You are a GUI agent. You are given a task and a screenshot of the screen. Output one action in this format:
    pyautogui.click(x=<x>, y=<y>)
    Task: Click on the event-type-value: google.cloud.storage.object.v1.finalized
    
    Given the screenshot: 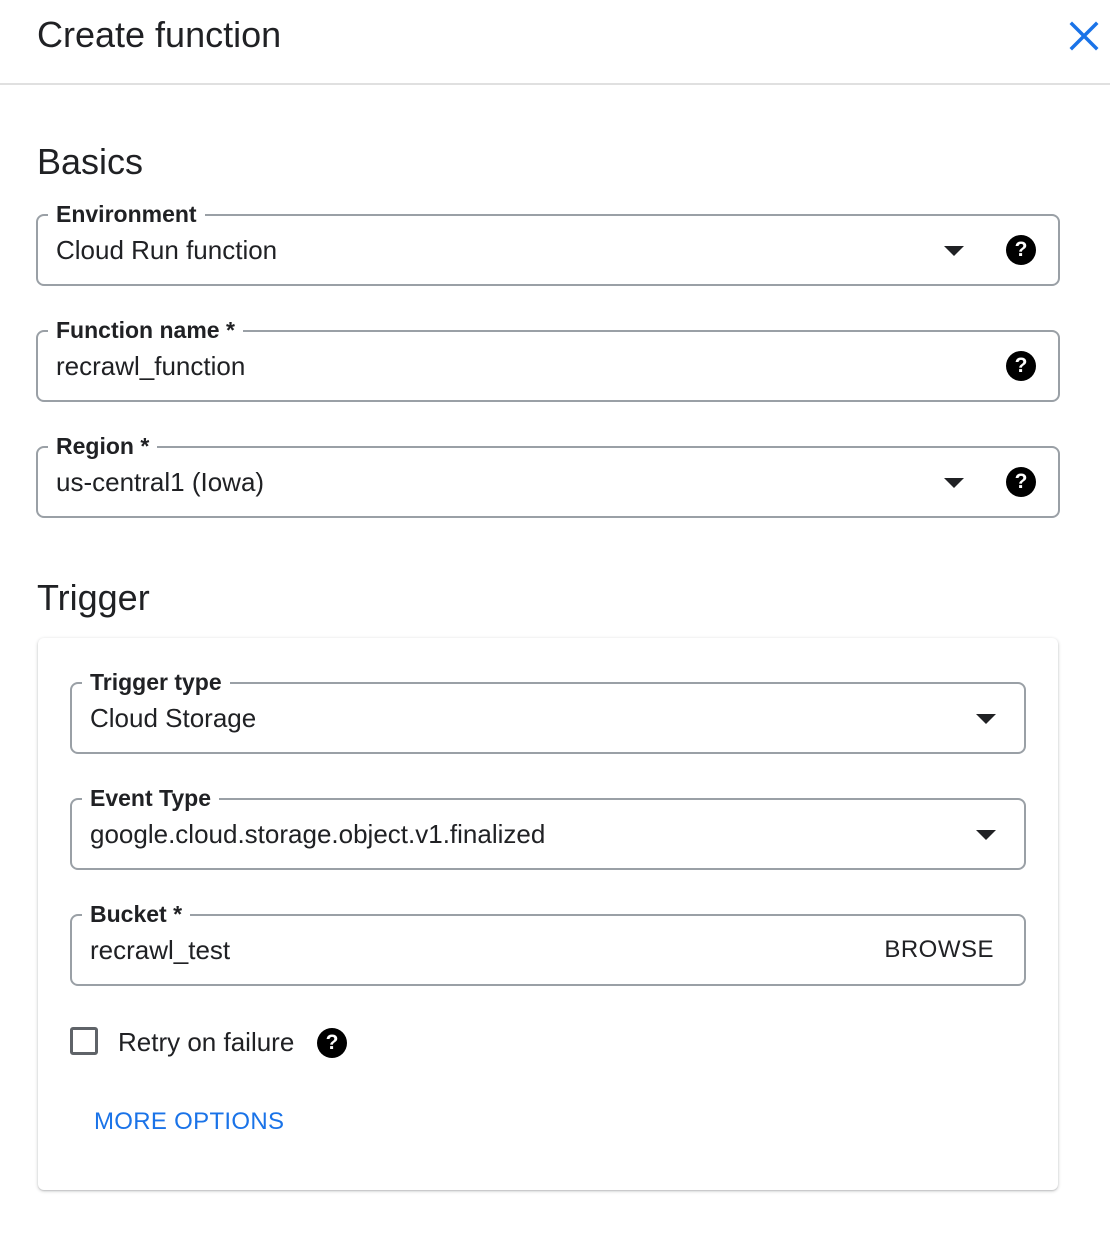 What is the action you would take?
    pyautogui.click(x=318, y=834)
    